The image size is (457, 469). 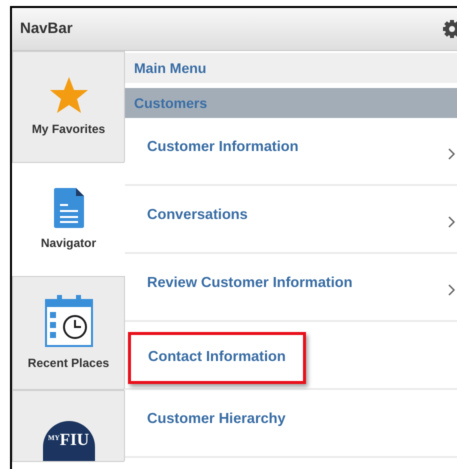 What do you see at coordinates (69, 208) in the screenshot?
I see `document-icon` at bounding box center [69, 208].